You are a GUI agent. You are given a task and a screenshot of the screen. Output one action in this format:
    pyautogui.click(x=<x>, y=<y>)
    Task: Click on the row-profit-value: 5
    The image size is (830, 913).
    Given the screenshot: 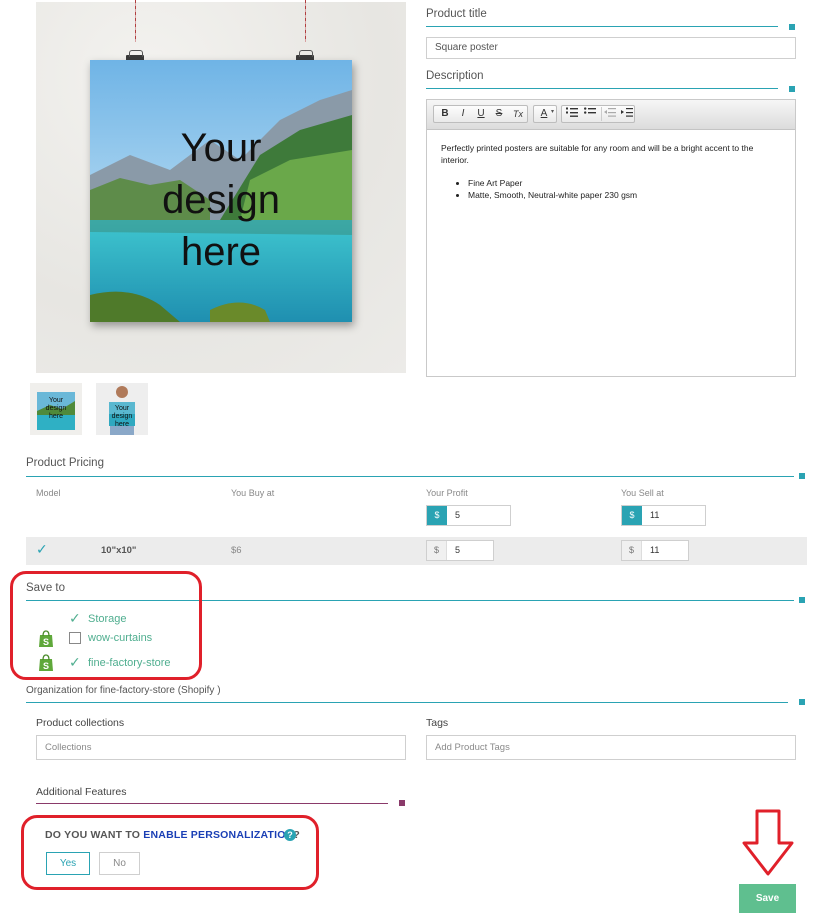 What is the action you would take?
    pyautogui.click(x=458, y=550)
    